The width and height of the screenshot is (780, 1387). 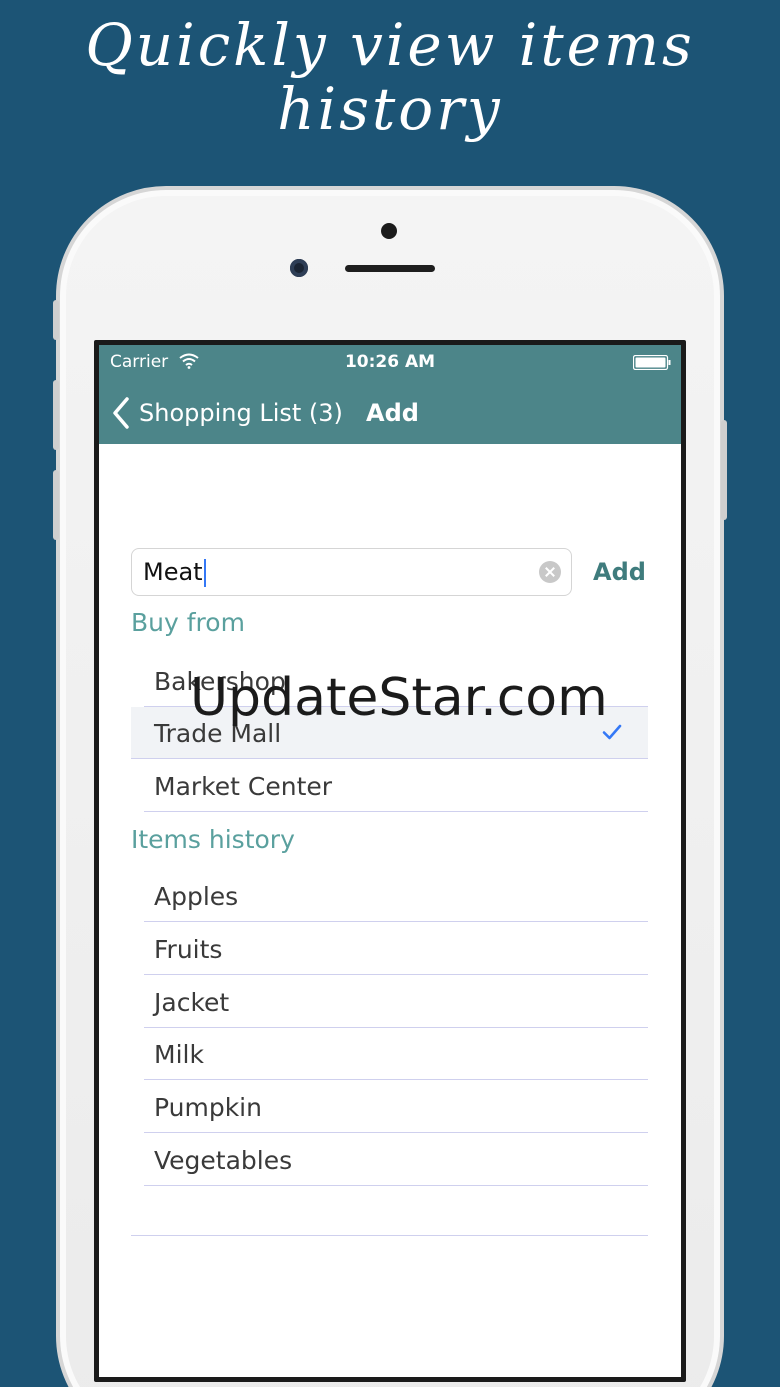 What do you see at coordinates (192, 1002) in the screenshot?
I see `history-item-label: Jacket` at bounding box center [192, 1002].